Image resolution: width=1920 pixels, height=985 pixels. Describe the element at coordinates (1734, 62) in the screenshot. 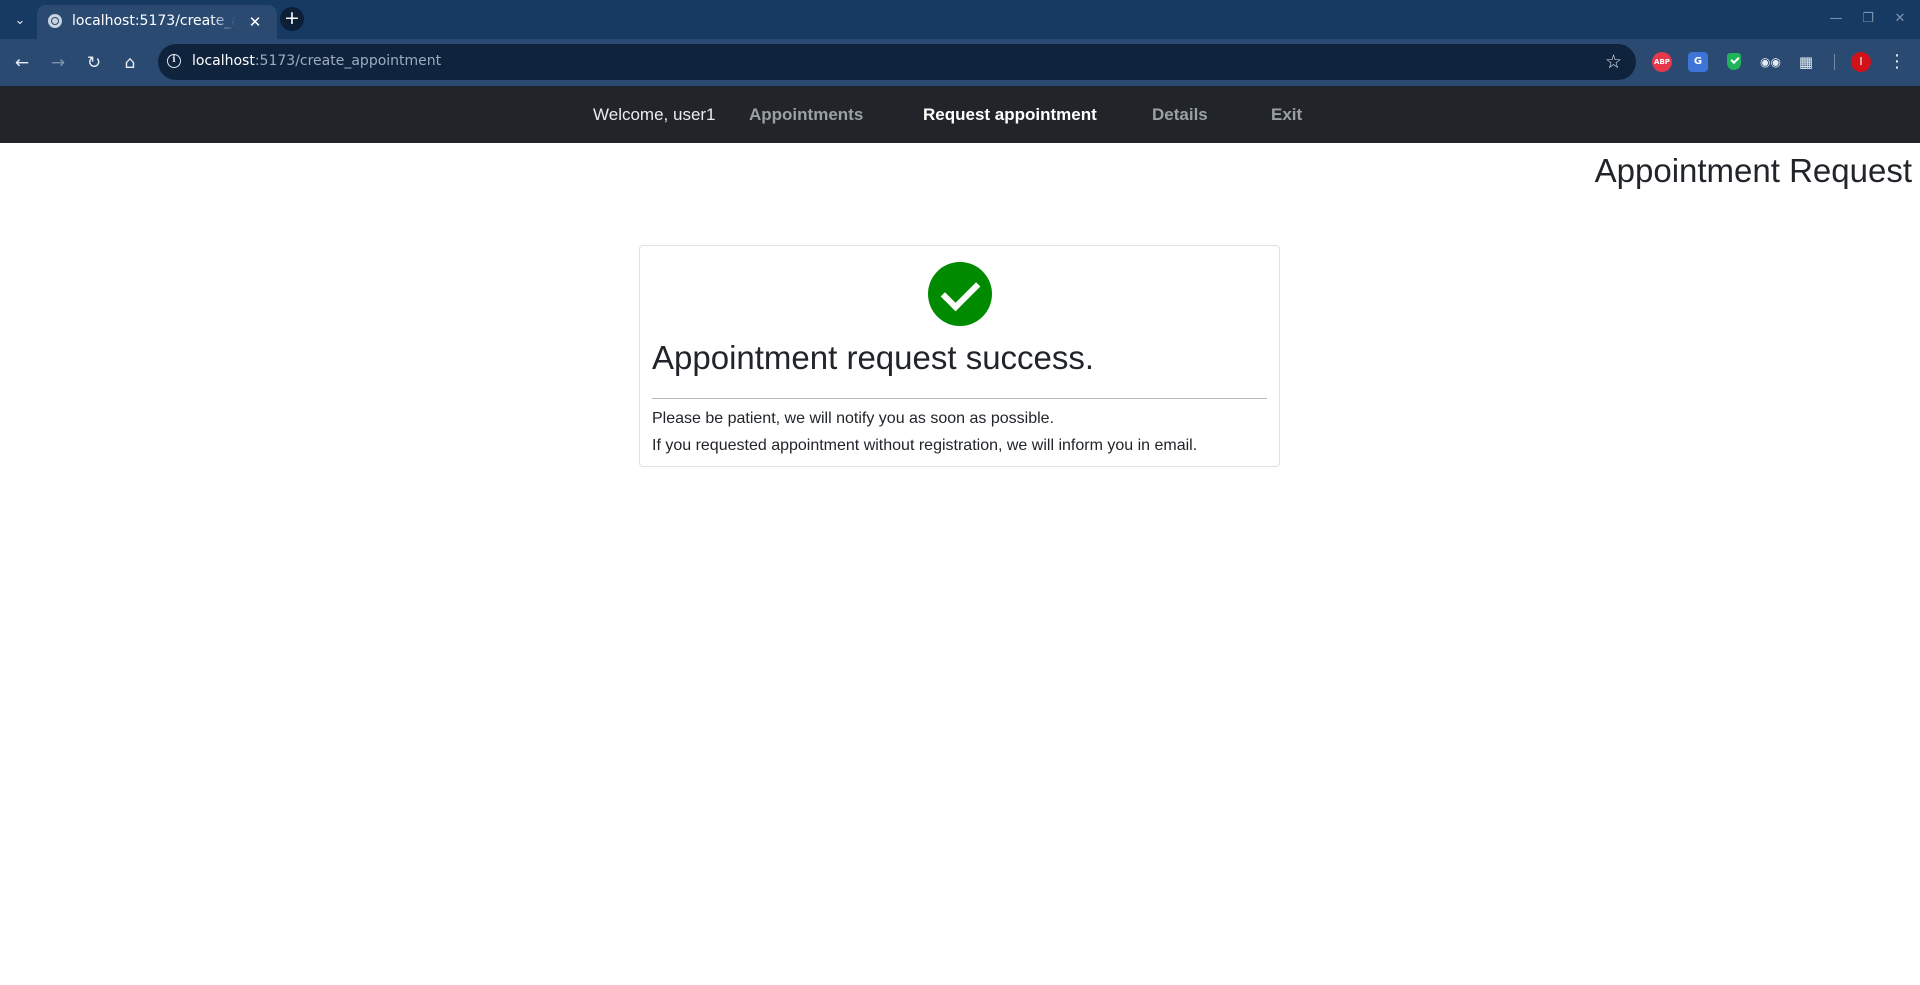

I see `shield-extension-icon` at that location.